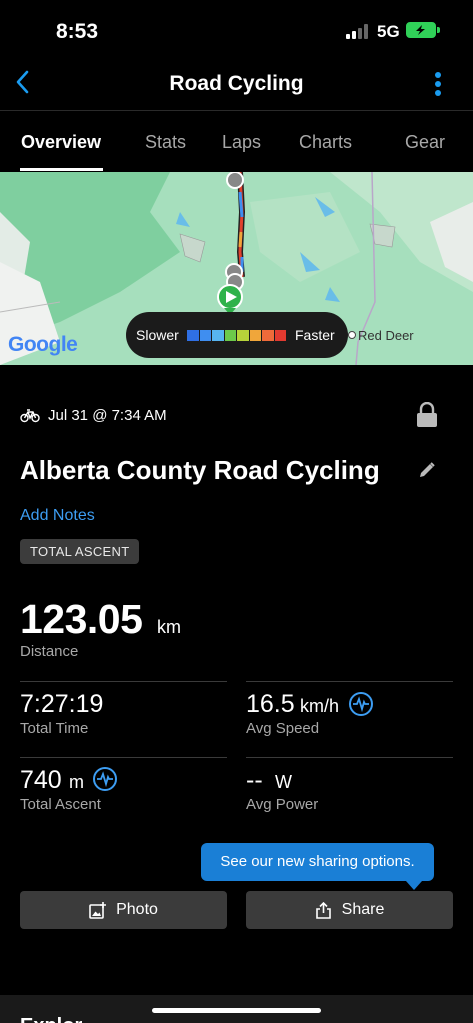 The image size is (473, 1023). I want to click on avg-power-label: Avg Power, so click(282, 804).